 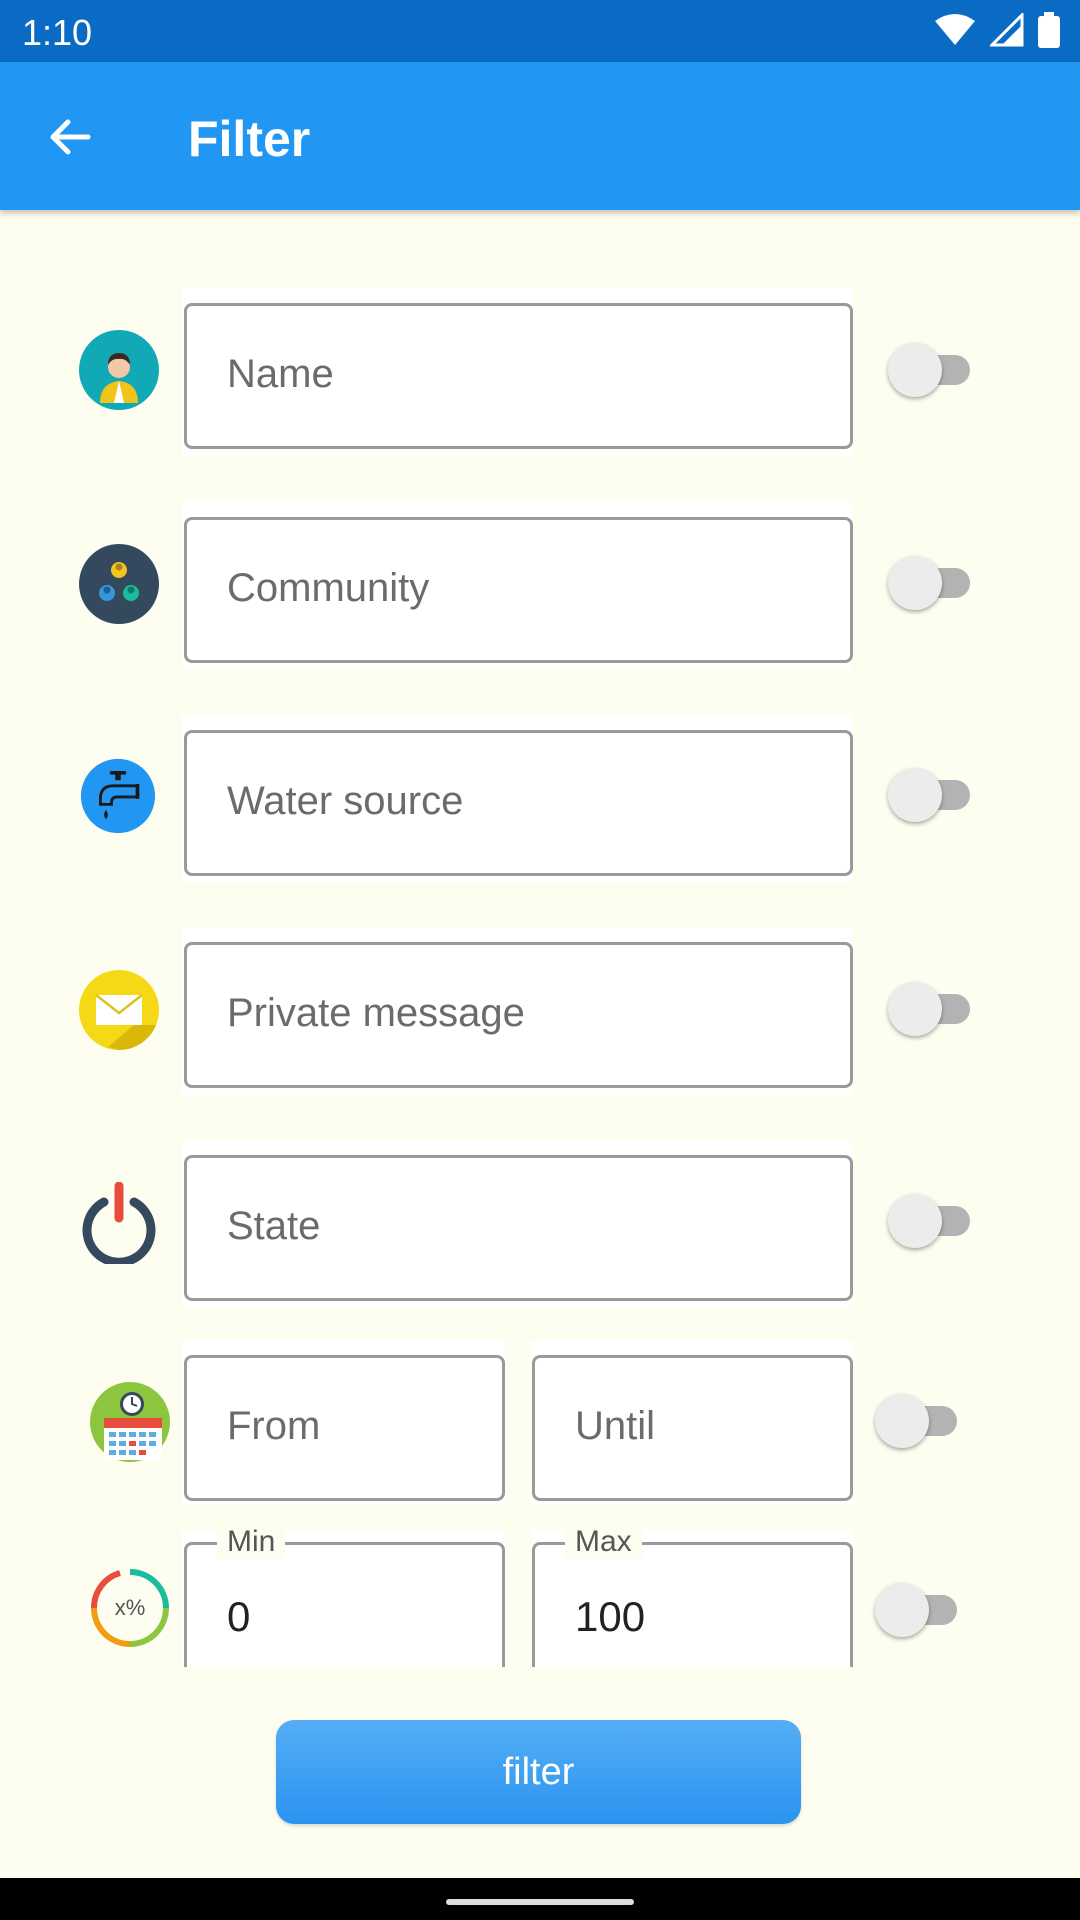 I want to click on state-field: State, so click(x=518, y=1228).